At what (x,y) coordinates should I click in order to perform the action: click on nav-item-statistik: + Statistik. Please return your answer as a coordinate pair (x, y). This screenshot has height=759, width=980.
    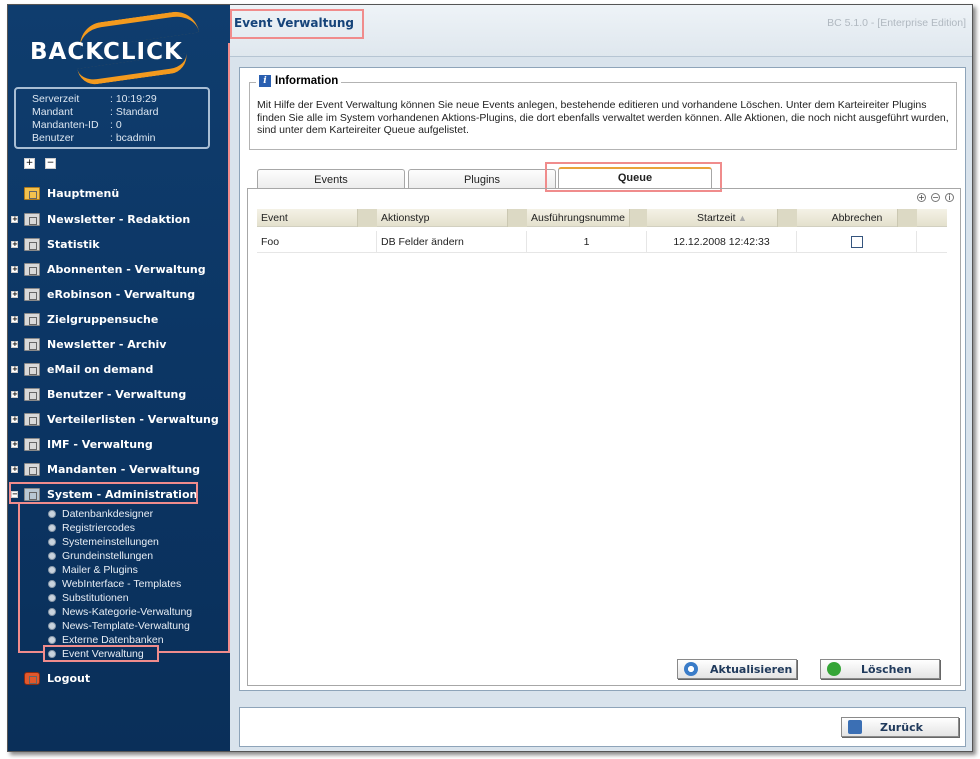
    Looking at the image, I should click on (119, 244).